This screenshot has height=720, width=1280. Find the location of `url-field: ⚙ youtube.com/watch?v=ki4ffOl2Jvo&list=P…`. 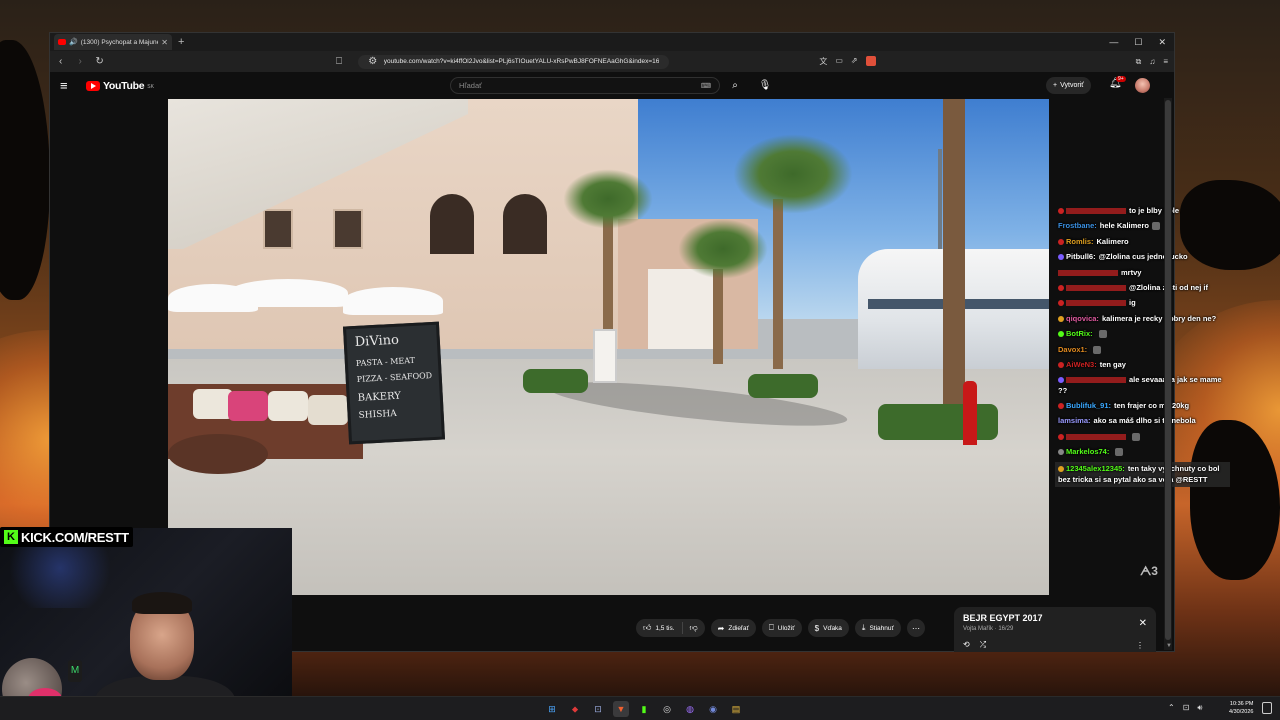

url-field: ⚙ youtube.com/watch?v=ki4ffOl2Jvo&list=P… is located at coordinates (513, 61).